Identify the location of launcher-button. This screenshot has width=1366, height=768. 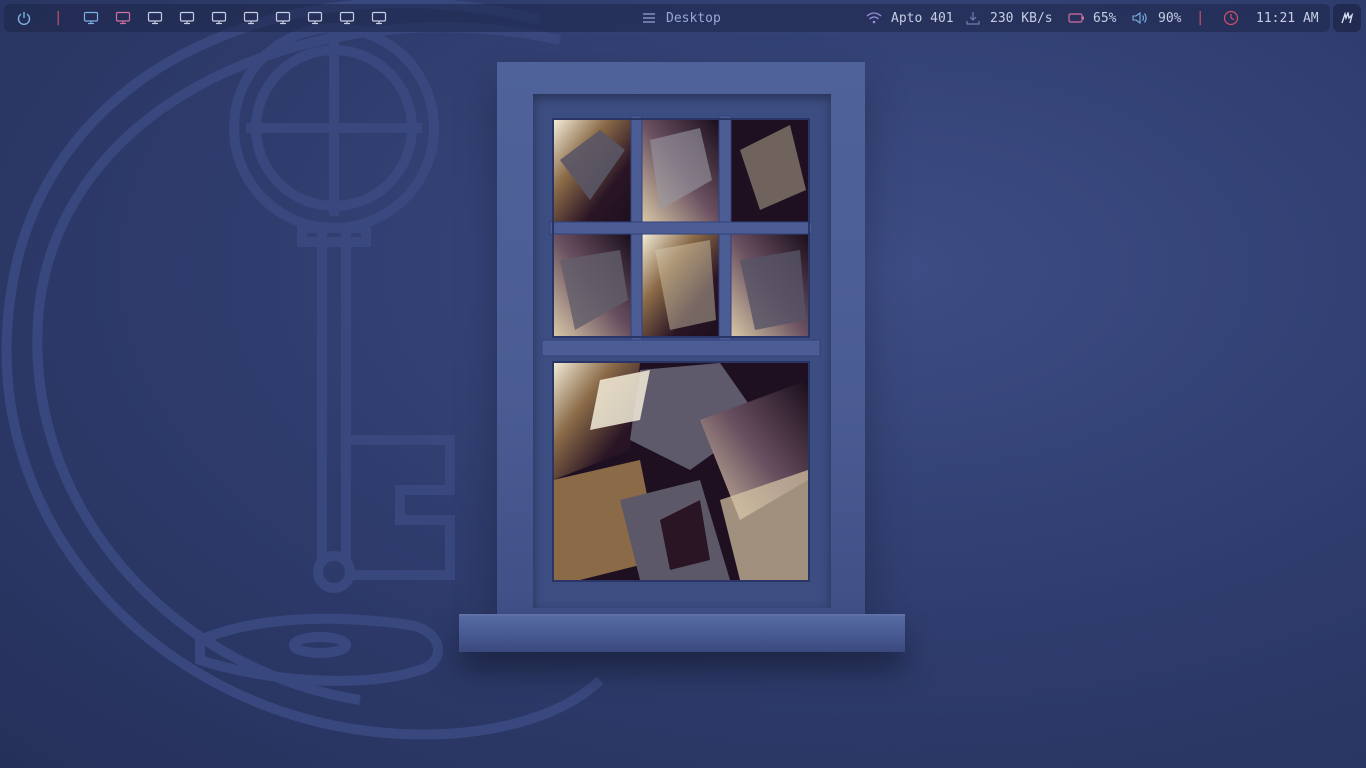
(1347, 18).